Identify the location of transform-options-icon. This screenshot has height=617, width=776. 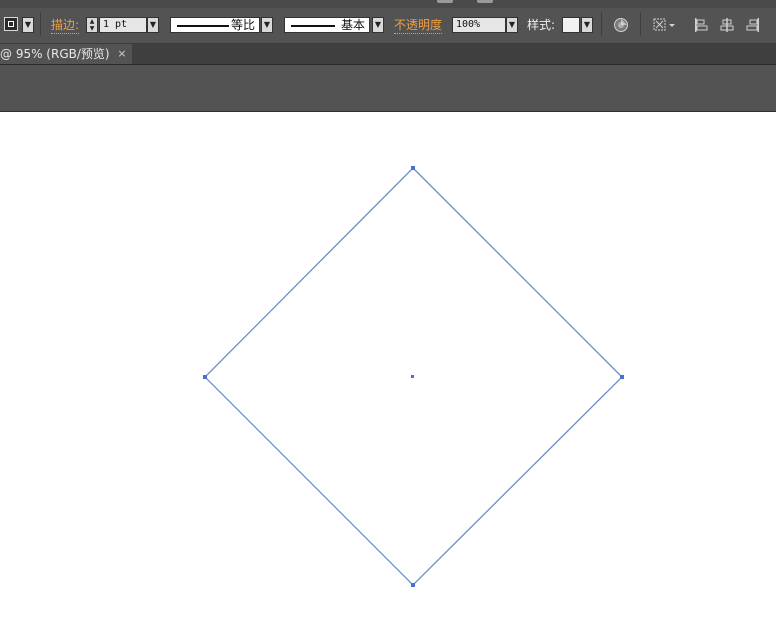
(665, 25).